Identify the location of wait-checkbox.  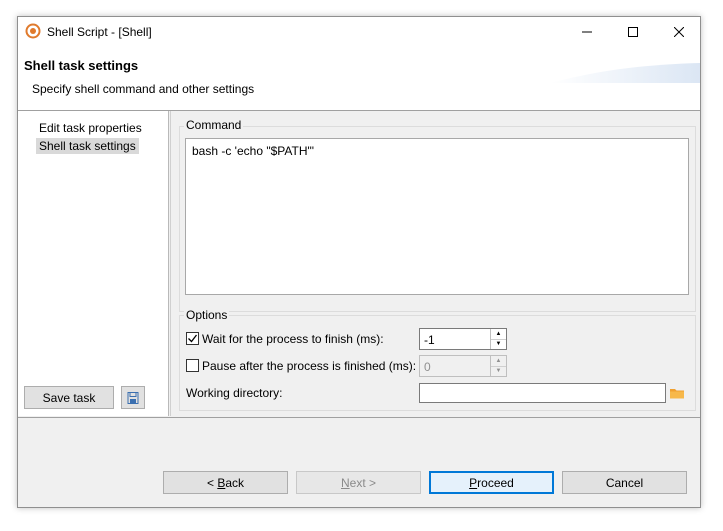
(192, 338).